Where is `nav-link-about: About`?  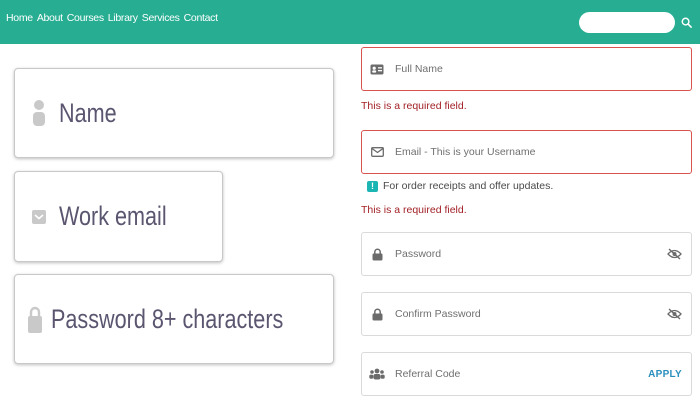 nav-link-about: About is located at coordinates (50, 18).